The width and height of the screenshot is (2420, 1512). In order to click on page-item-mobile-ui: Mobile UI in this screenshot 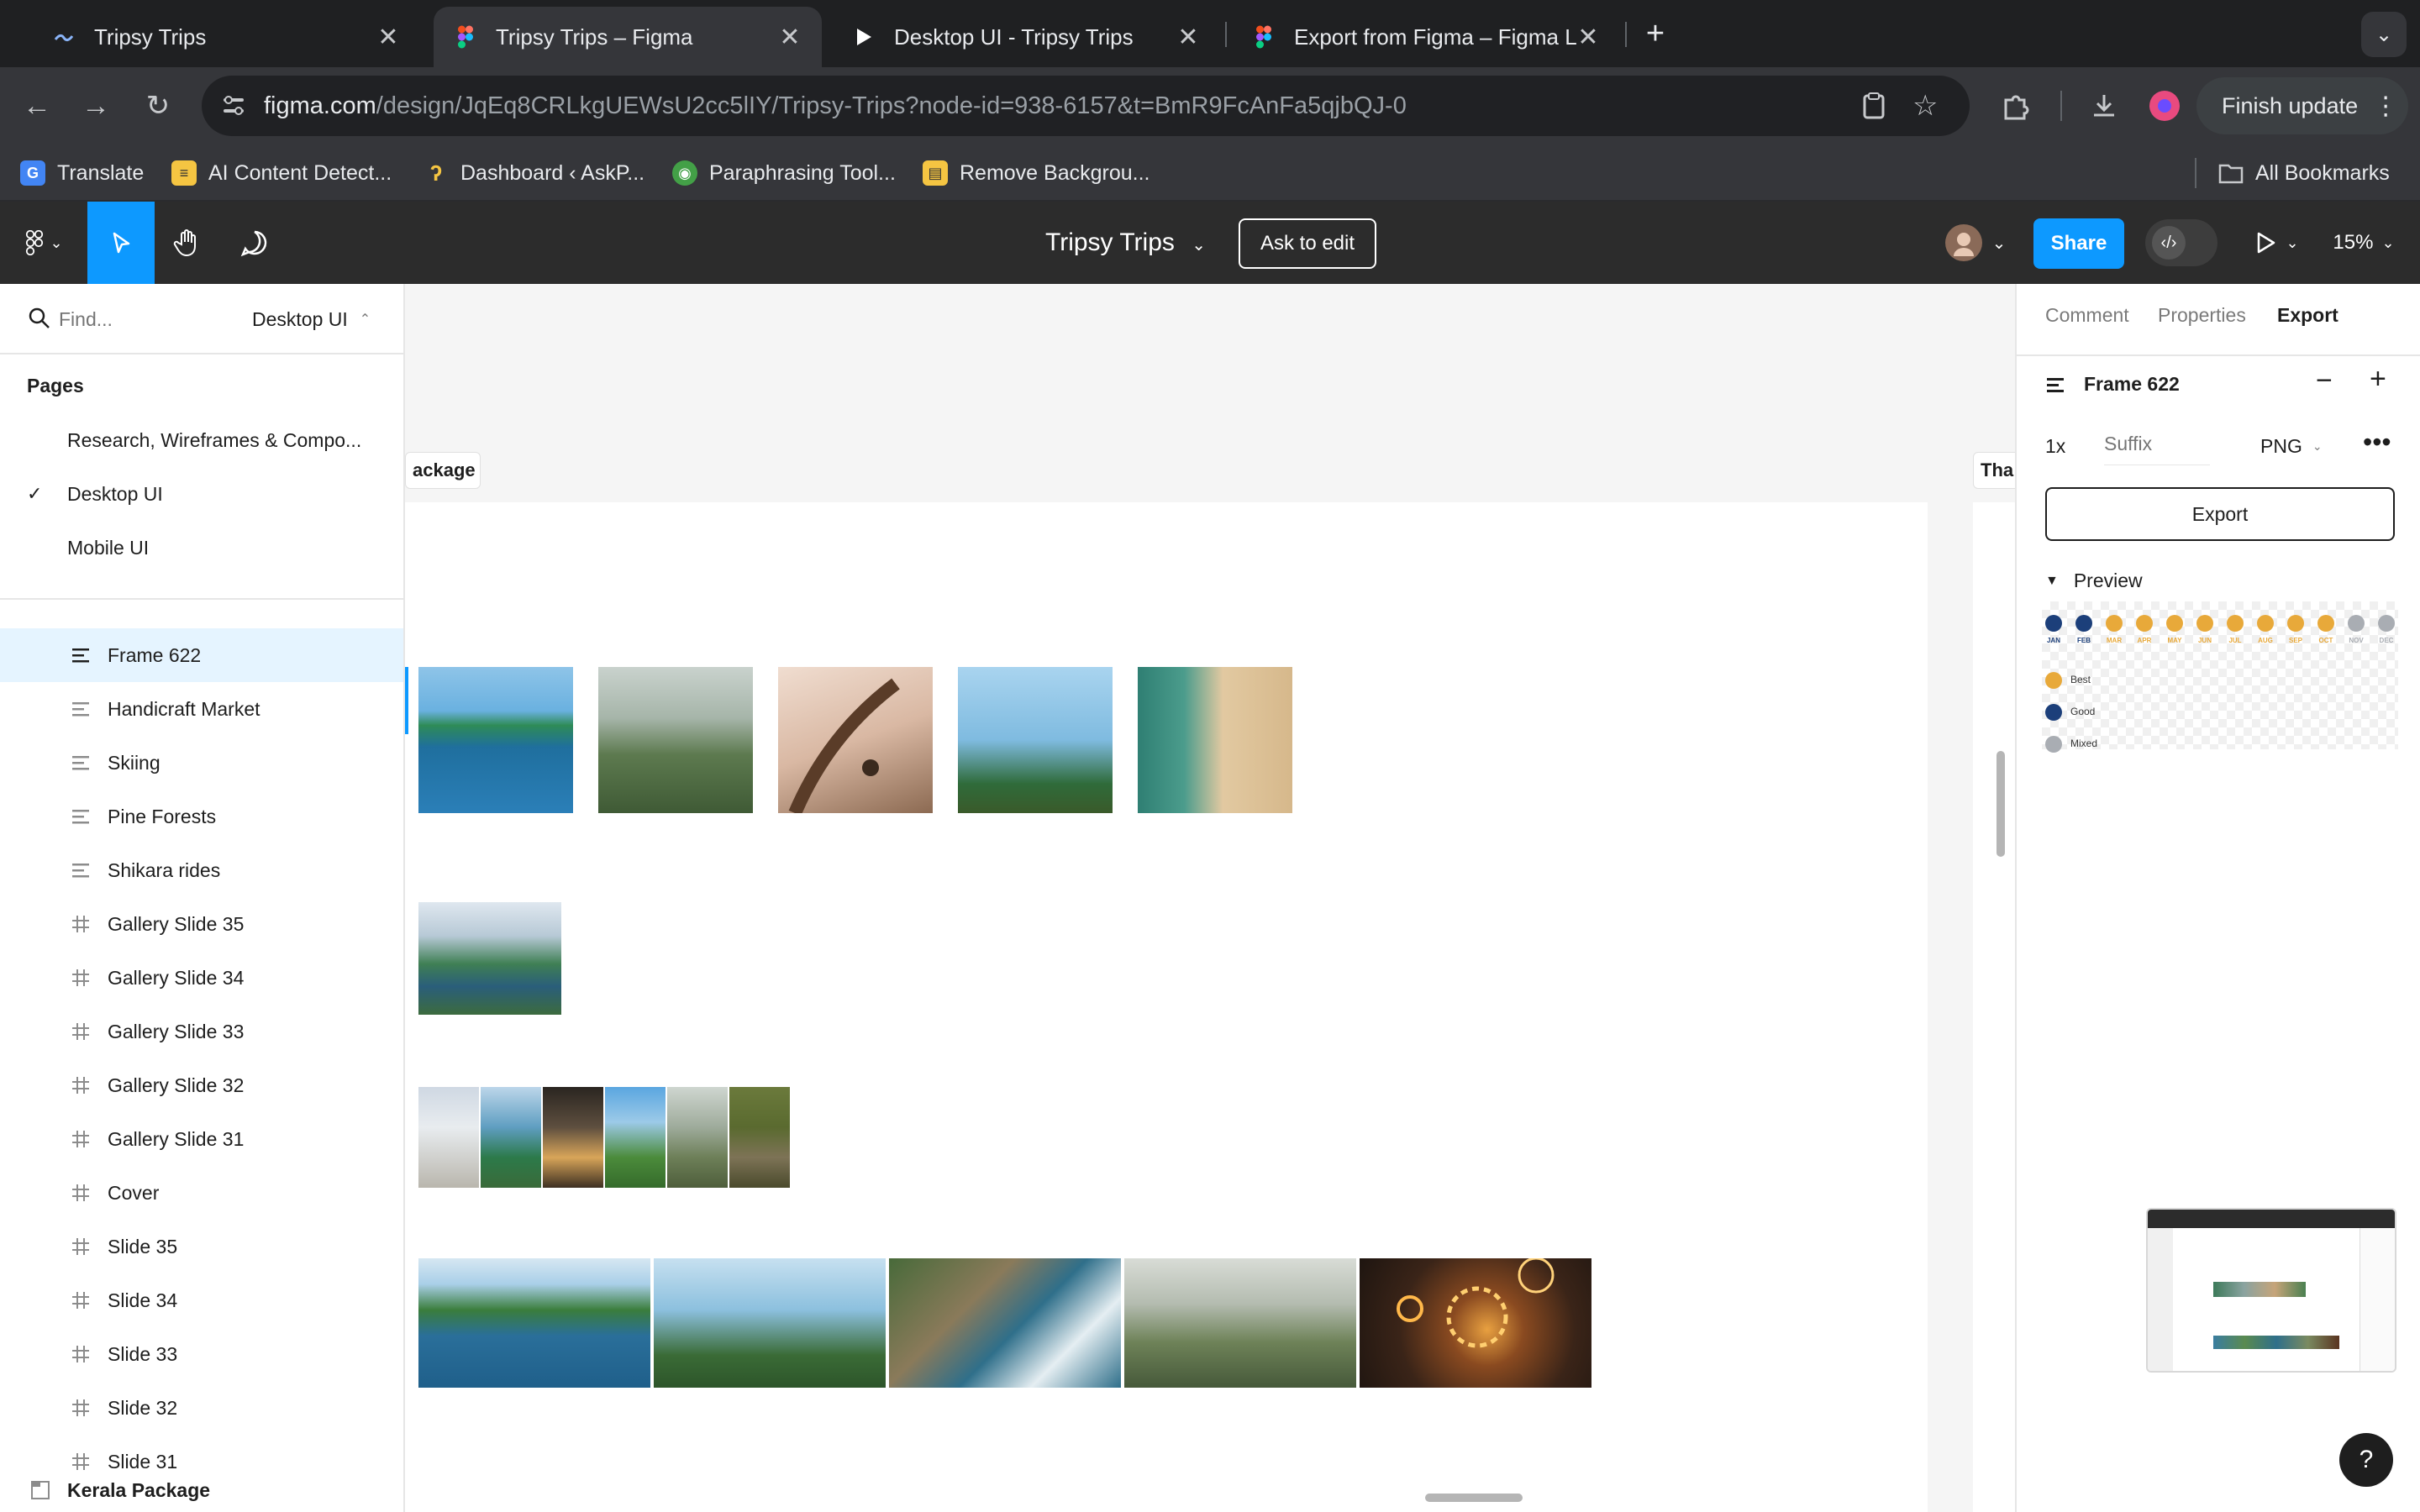, I will do `click(202, 548)`.